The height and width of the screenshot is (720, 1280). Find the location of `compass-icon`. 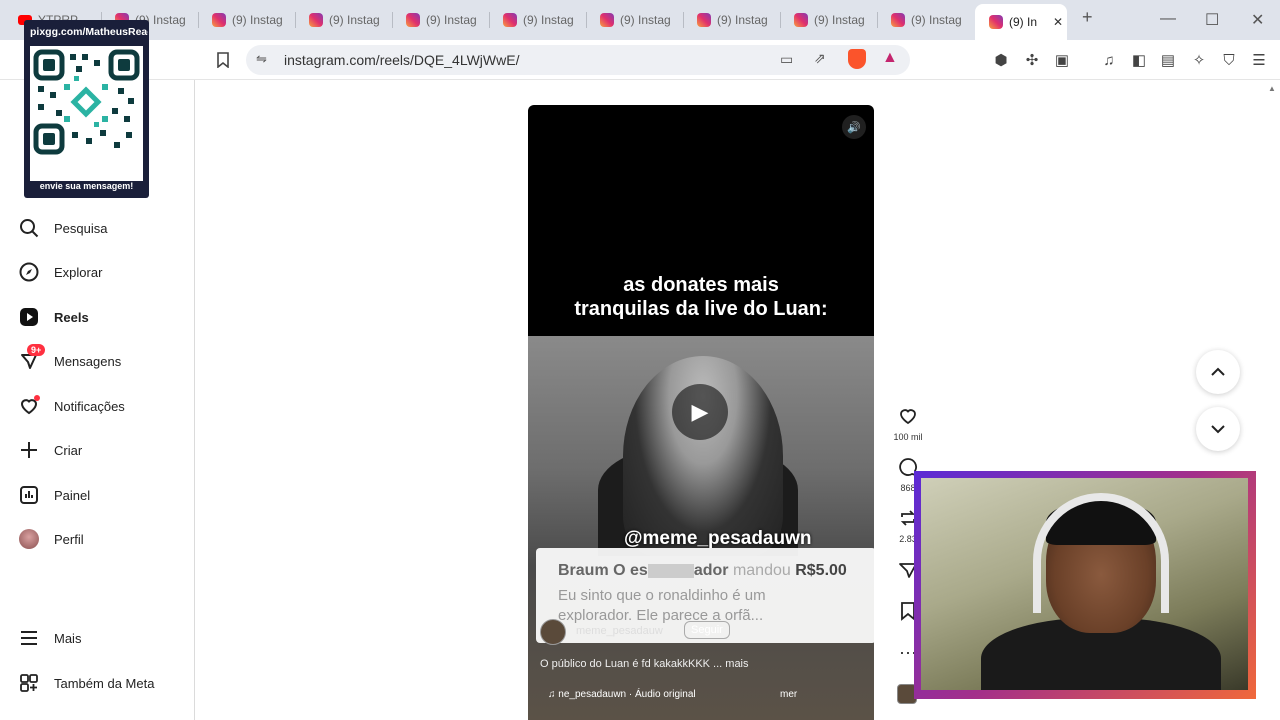

compass-icon is located at coordinates (29, 272).